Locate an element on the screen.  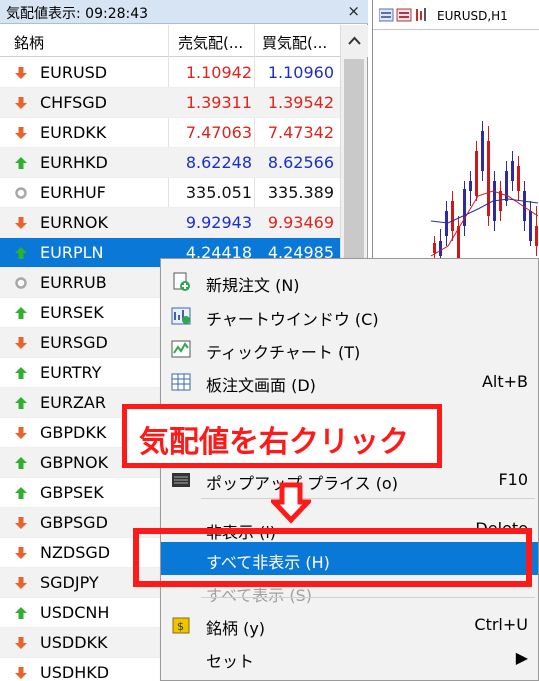
chart-window-icon is located at coordinates (181, 316).